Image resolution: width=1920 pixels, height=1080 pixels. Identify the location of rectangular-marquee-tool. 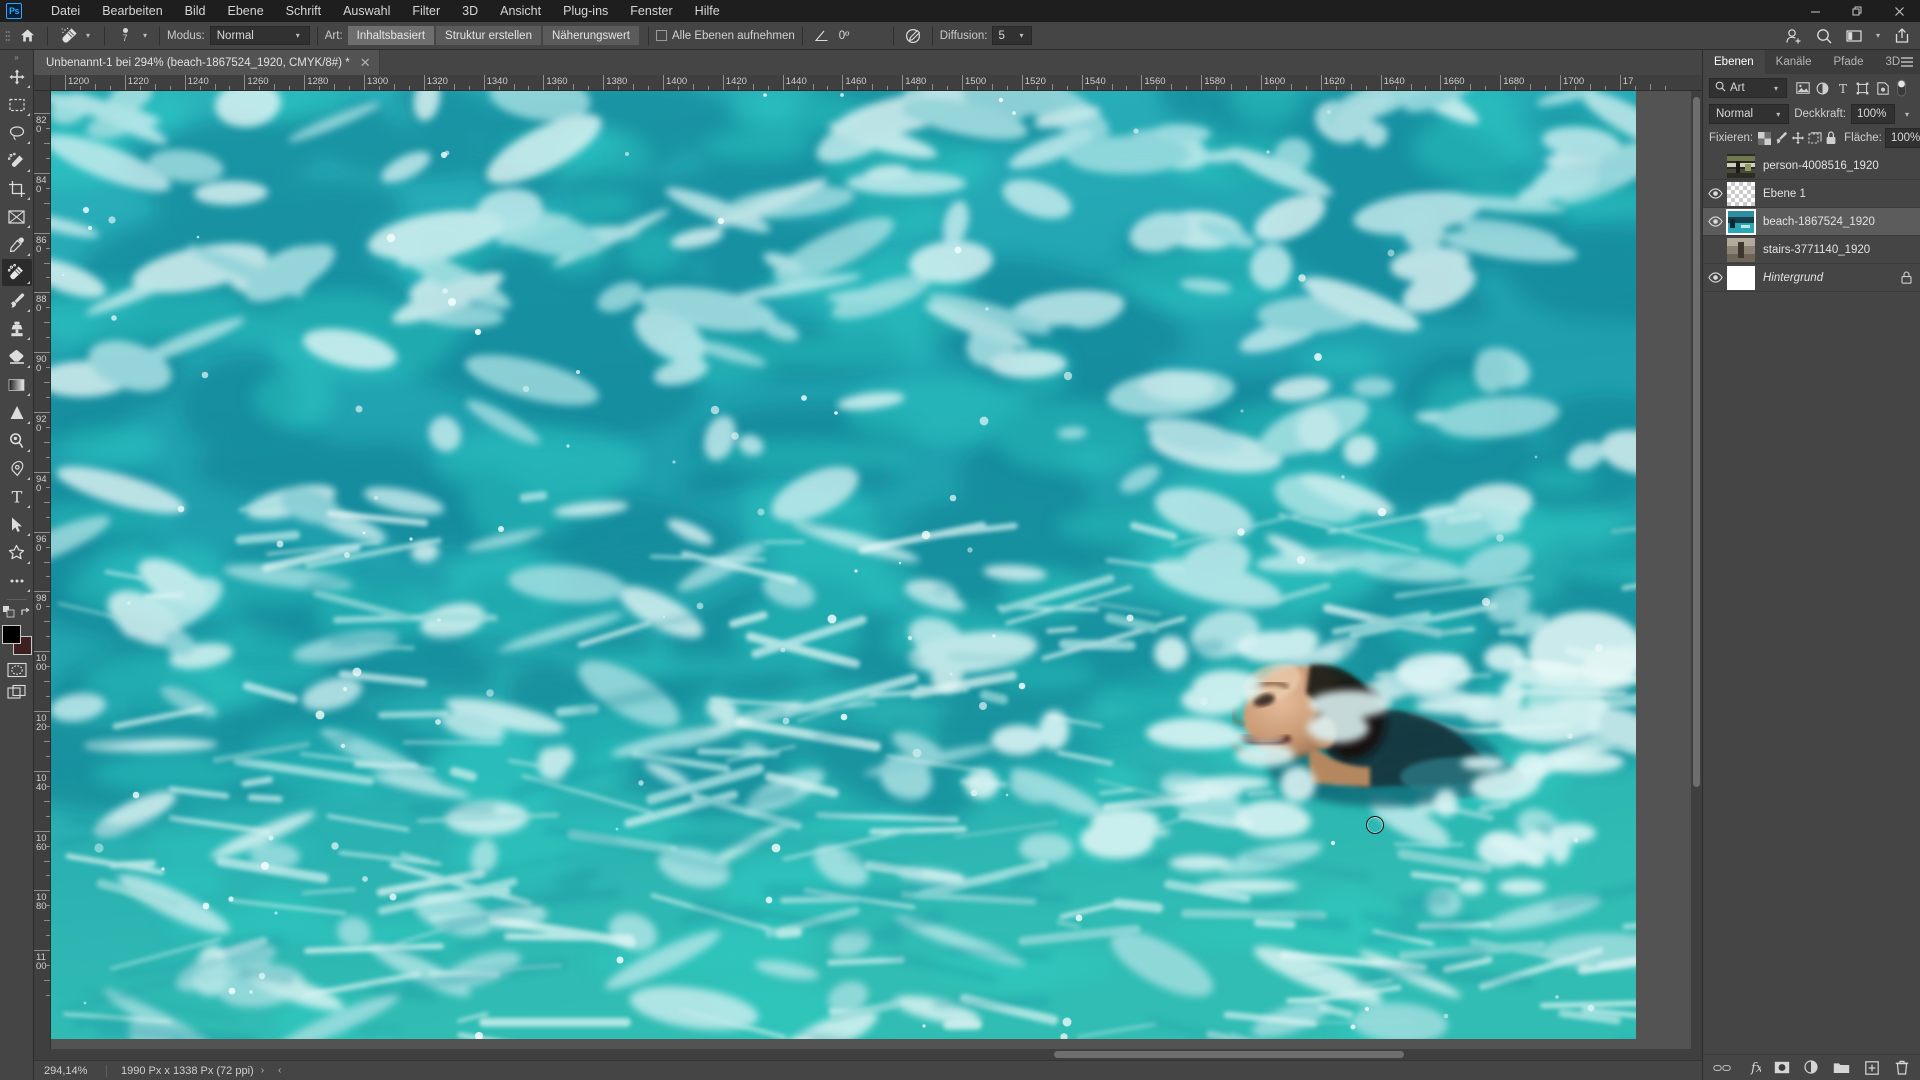
(17, 104).